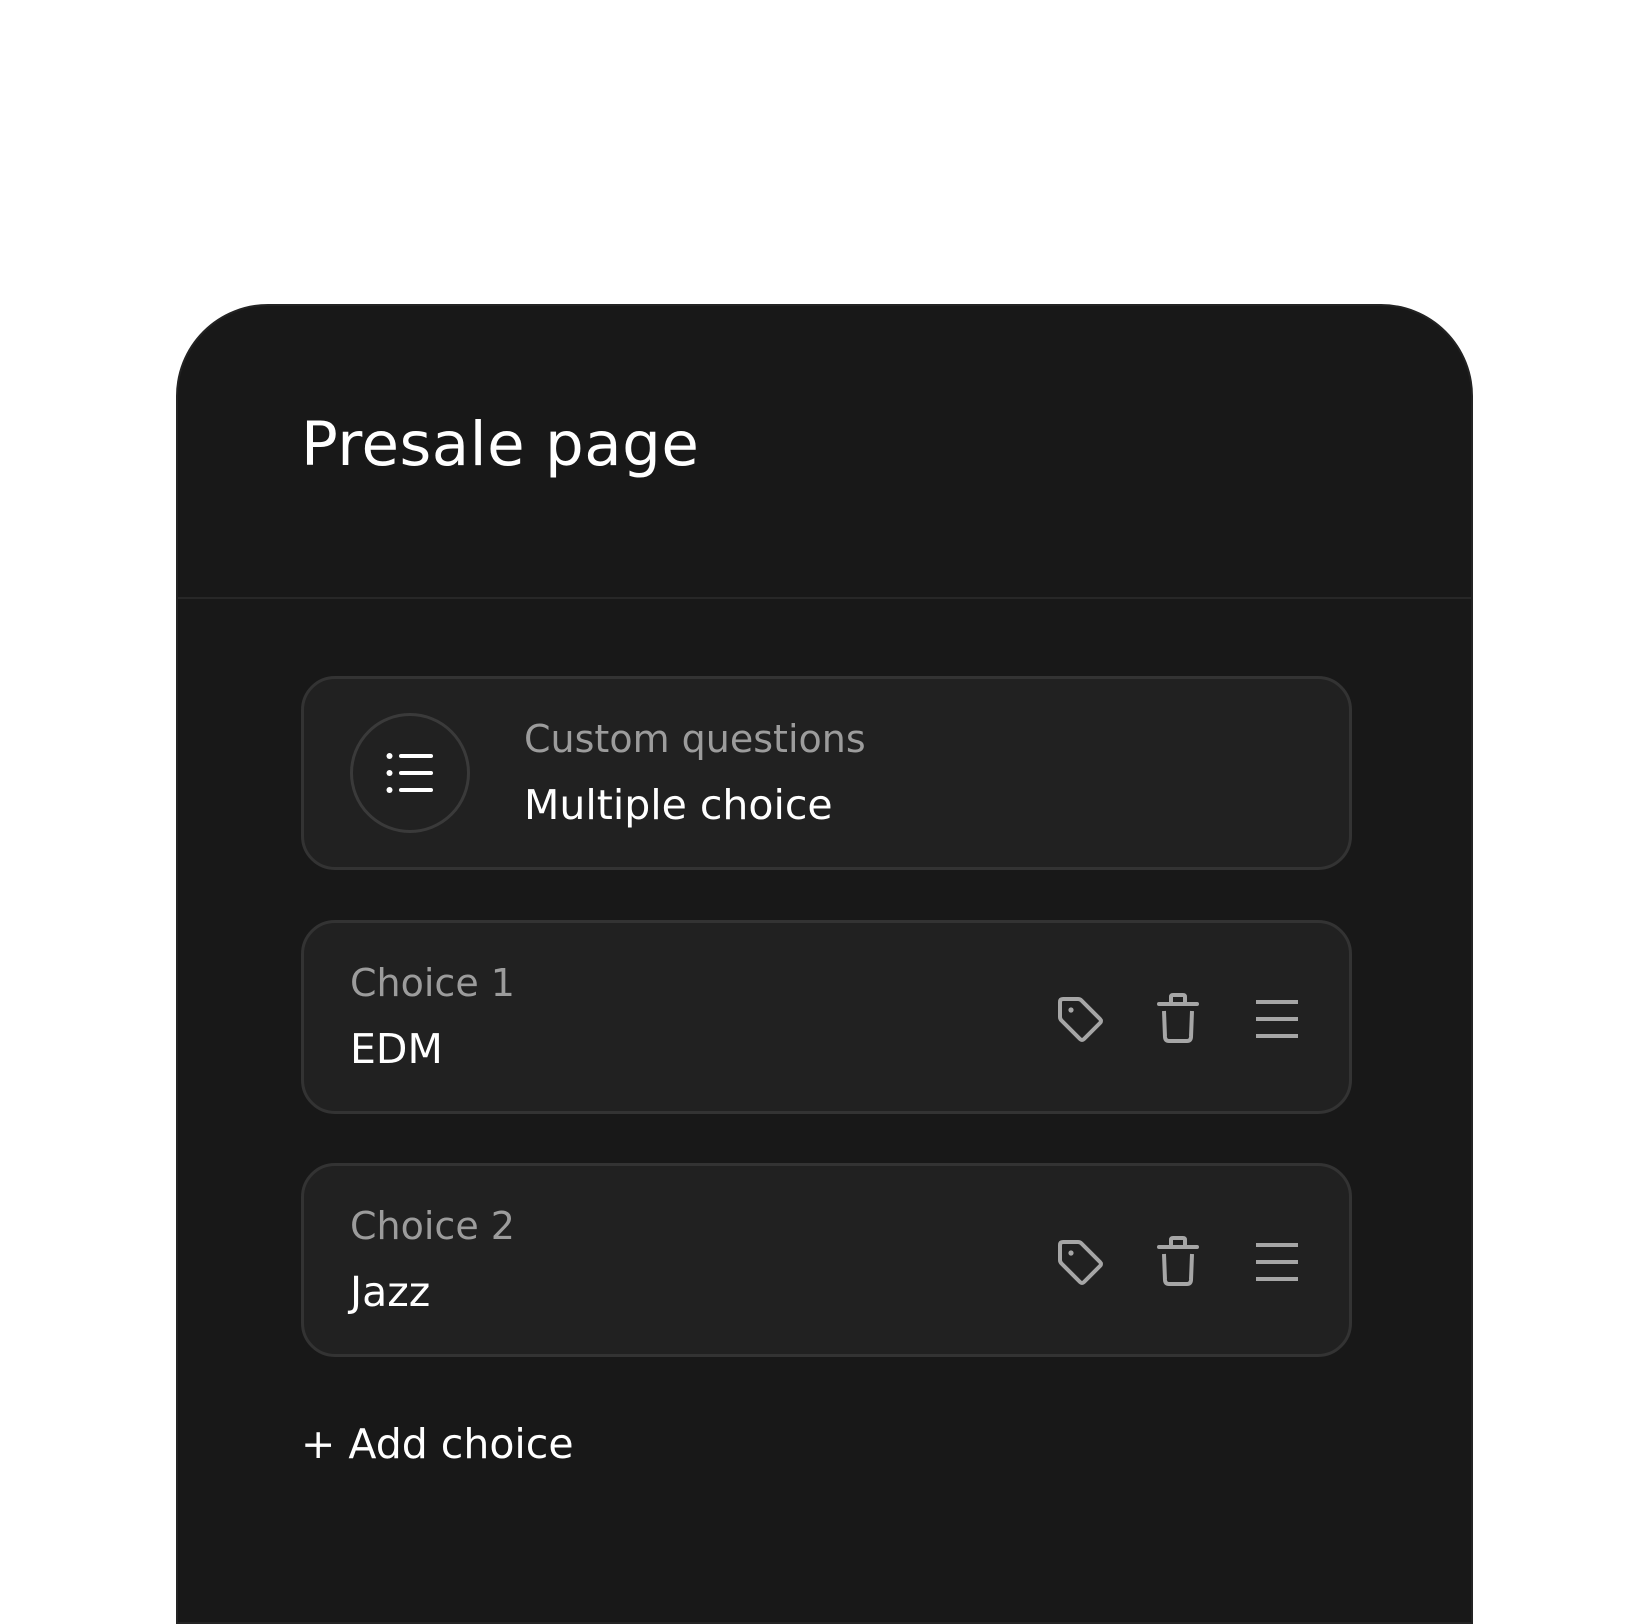 The width and height of the screenshot is (1648, 1624). I want to click on question-type-value: Multiple choice, so click(678, 805).